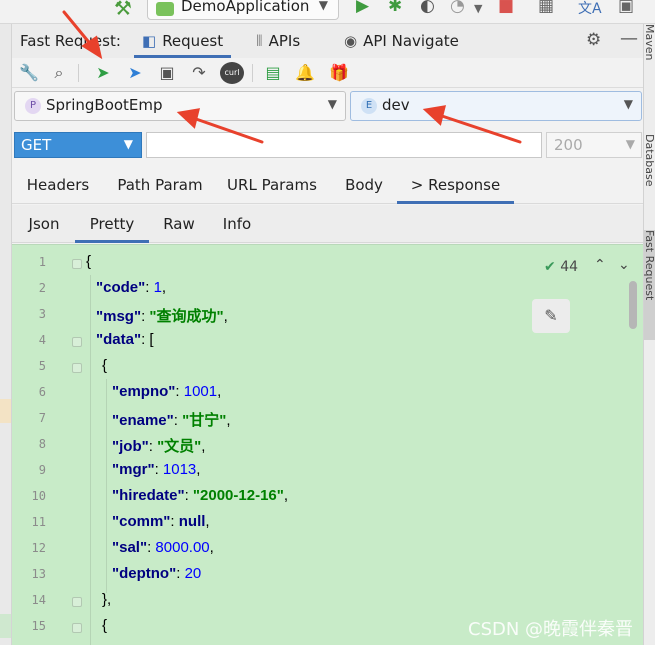  I want to click on run-configuration-selector: DemoApplication ▼, so click(243, 10).